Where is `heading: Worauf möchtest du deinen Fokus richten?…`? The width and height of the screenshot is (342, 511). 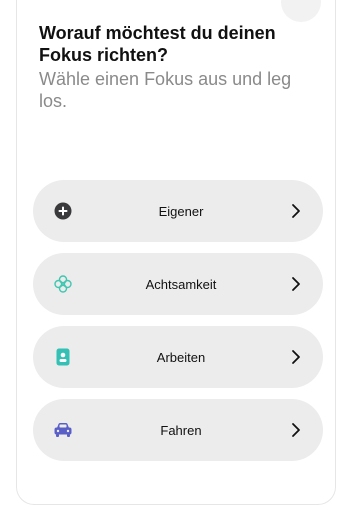 heading: Worauf möchtest du deinen Fokus richten?… is located at coordinates (174, 67).